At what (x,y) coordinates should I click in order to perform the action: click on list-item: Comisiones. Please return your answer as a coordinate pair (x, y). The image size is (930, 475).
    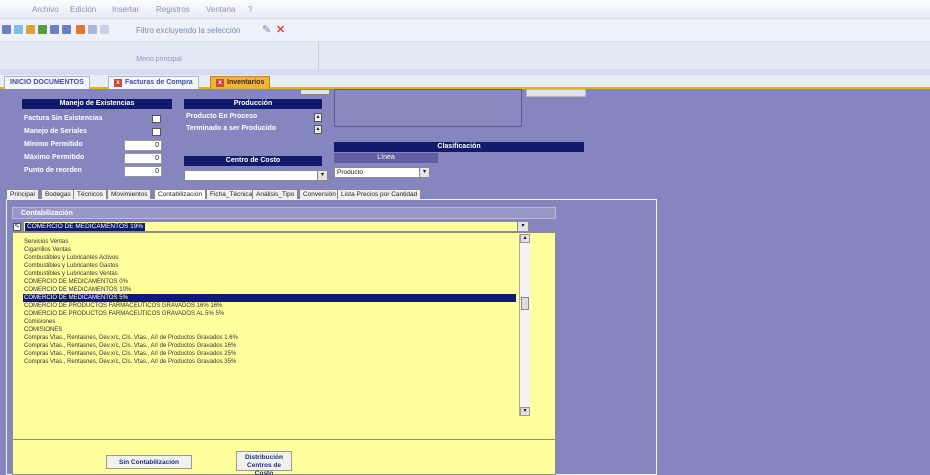
    Looking at the image, I should click on (269, 322).